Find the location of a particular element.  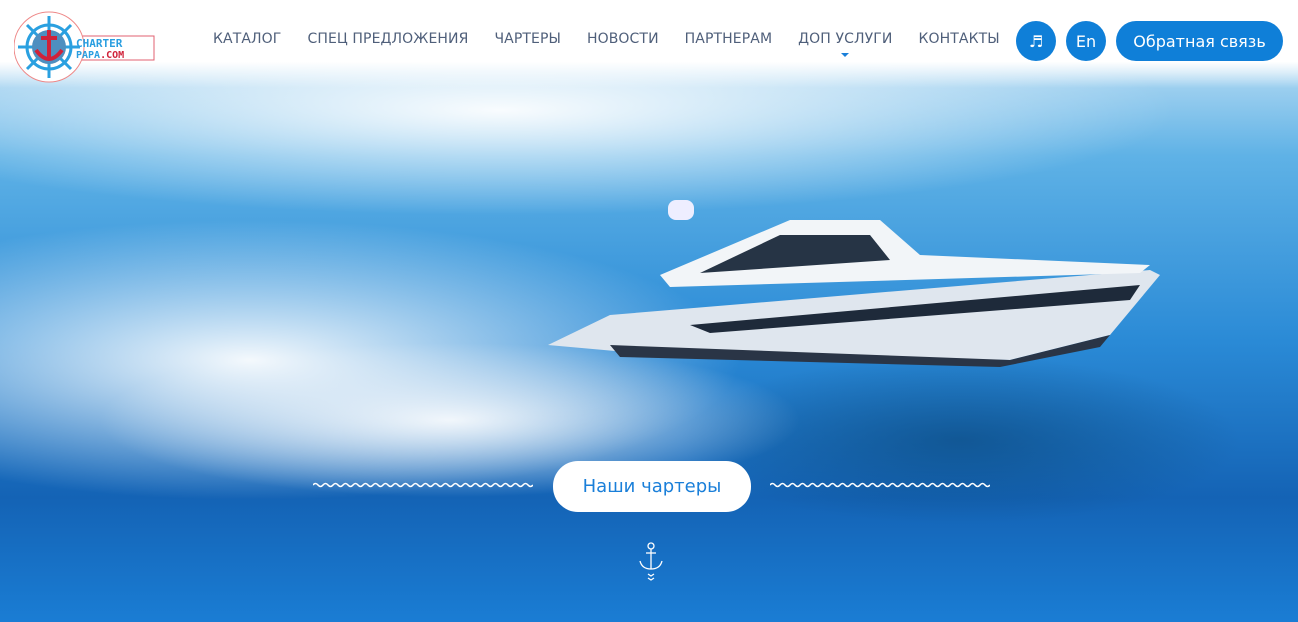

svg-text: PAPA.COM is located at coordinates (100, 55).